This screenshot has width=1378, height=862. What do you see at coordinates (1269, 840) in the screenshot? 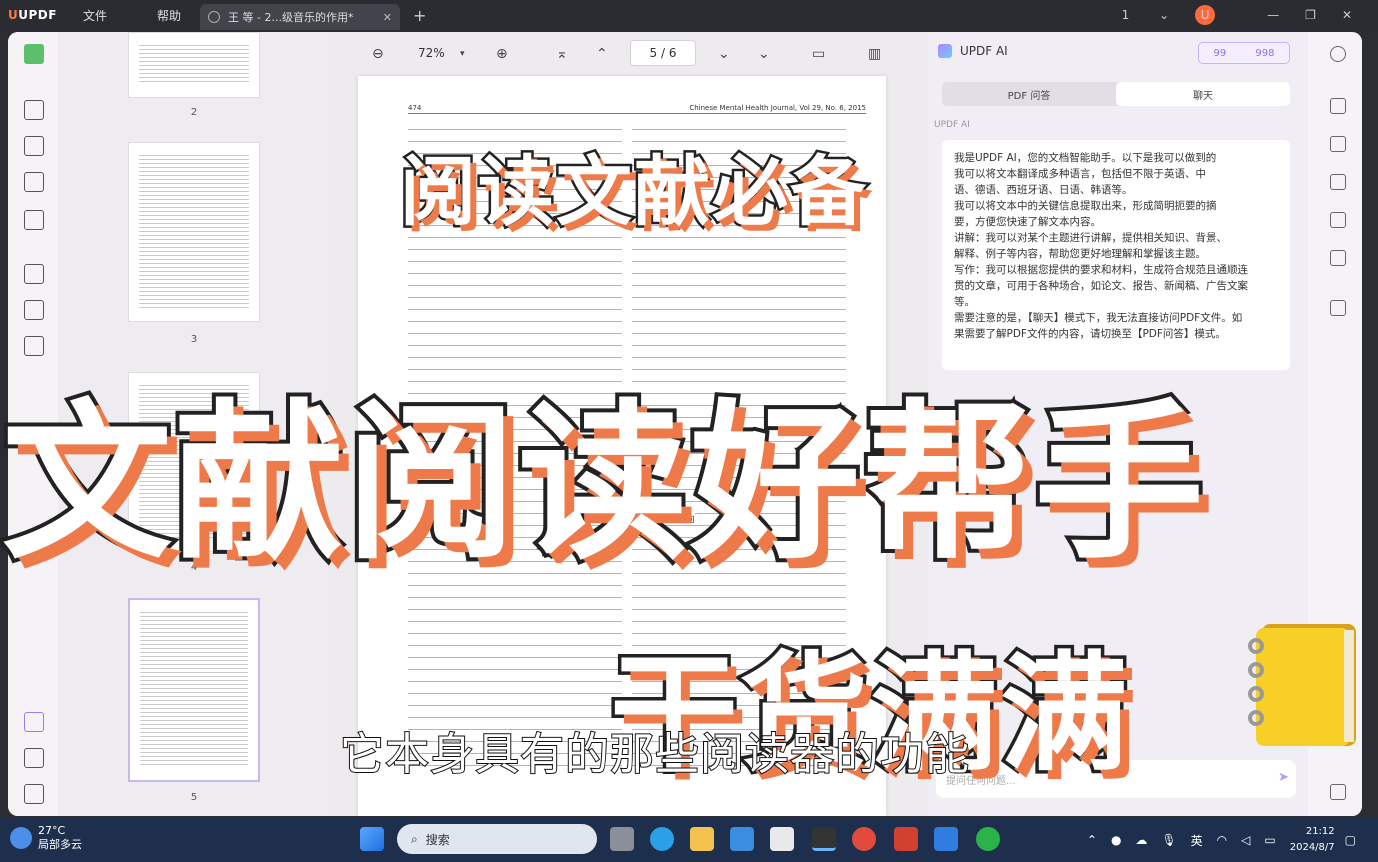
I see `battery-icon: ▭` at bounding box center [1269, 840].